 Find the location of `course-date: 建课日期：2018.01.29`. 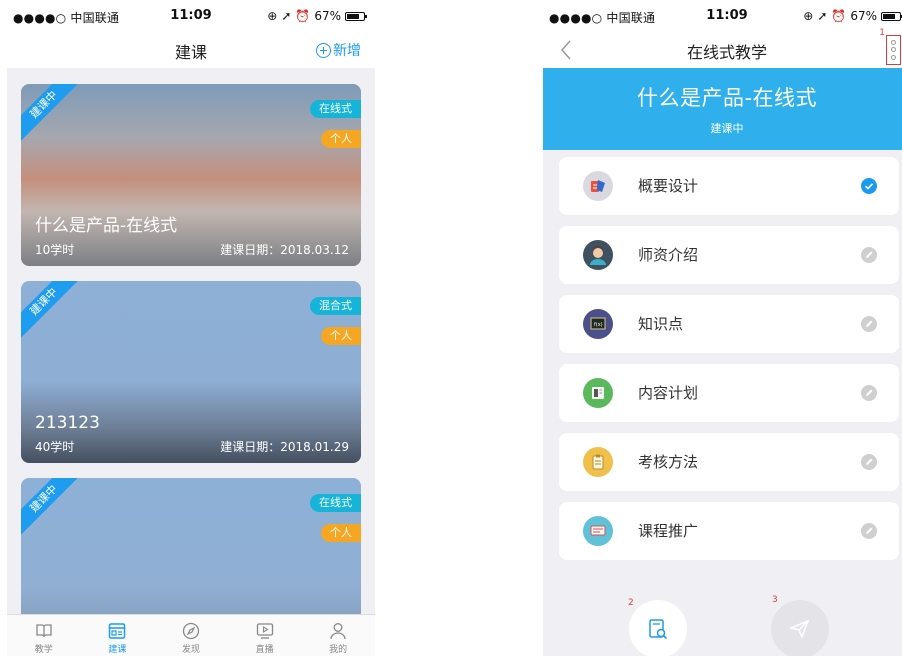

course-date: 建课日期：2018.01.29 is located at coordinates (284, 447).